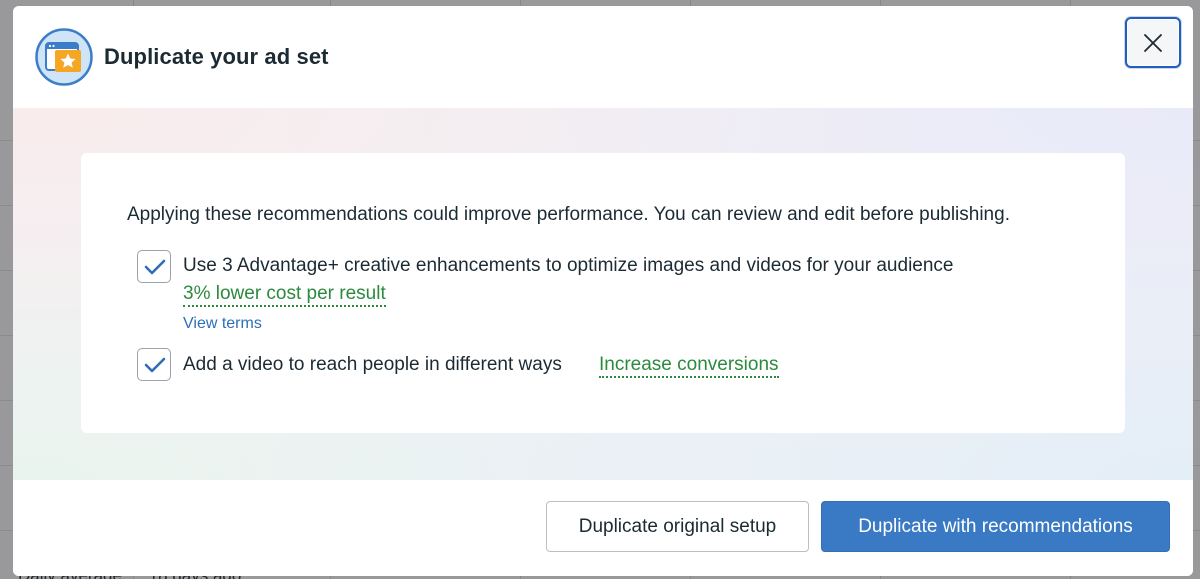 The height and width of the screenshot is (579, 1200). What do you see at coordinates (216, 56) in the screenshot?
I see `dialog-title: Duplicate your ad set` at bounding box center [216, 56].